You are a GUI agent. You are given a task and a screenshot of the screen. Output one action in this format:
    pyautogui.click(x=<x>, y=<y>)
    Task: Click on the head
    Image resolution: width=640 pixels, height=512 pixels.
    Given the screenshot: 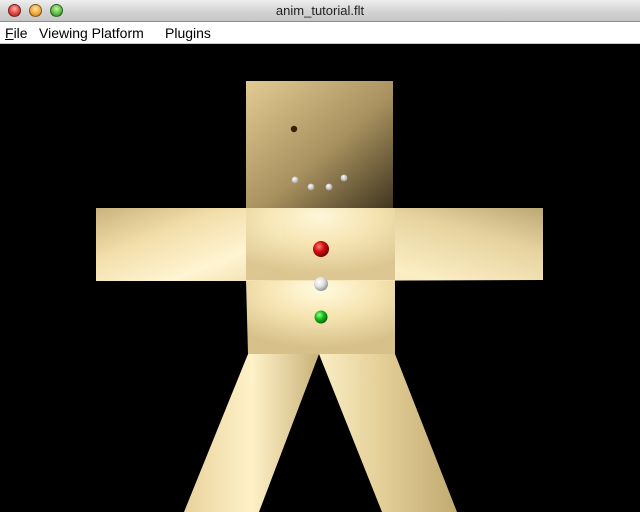 What is the action you would take?
    pyautogui.click(x=319, y=144)
    